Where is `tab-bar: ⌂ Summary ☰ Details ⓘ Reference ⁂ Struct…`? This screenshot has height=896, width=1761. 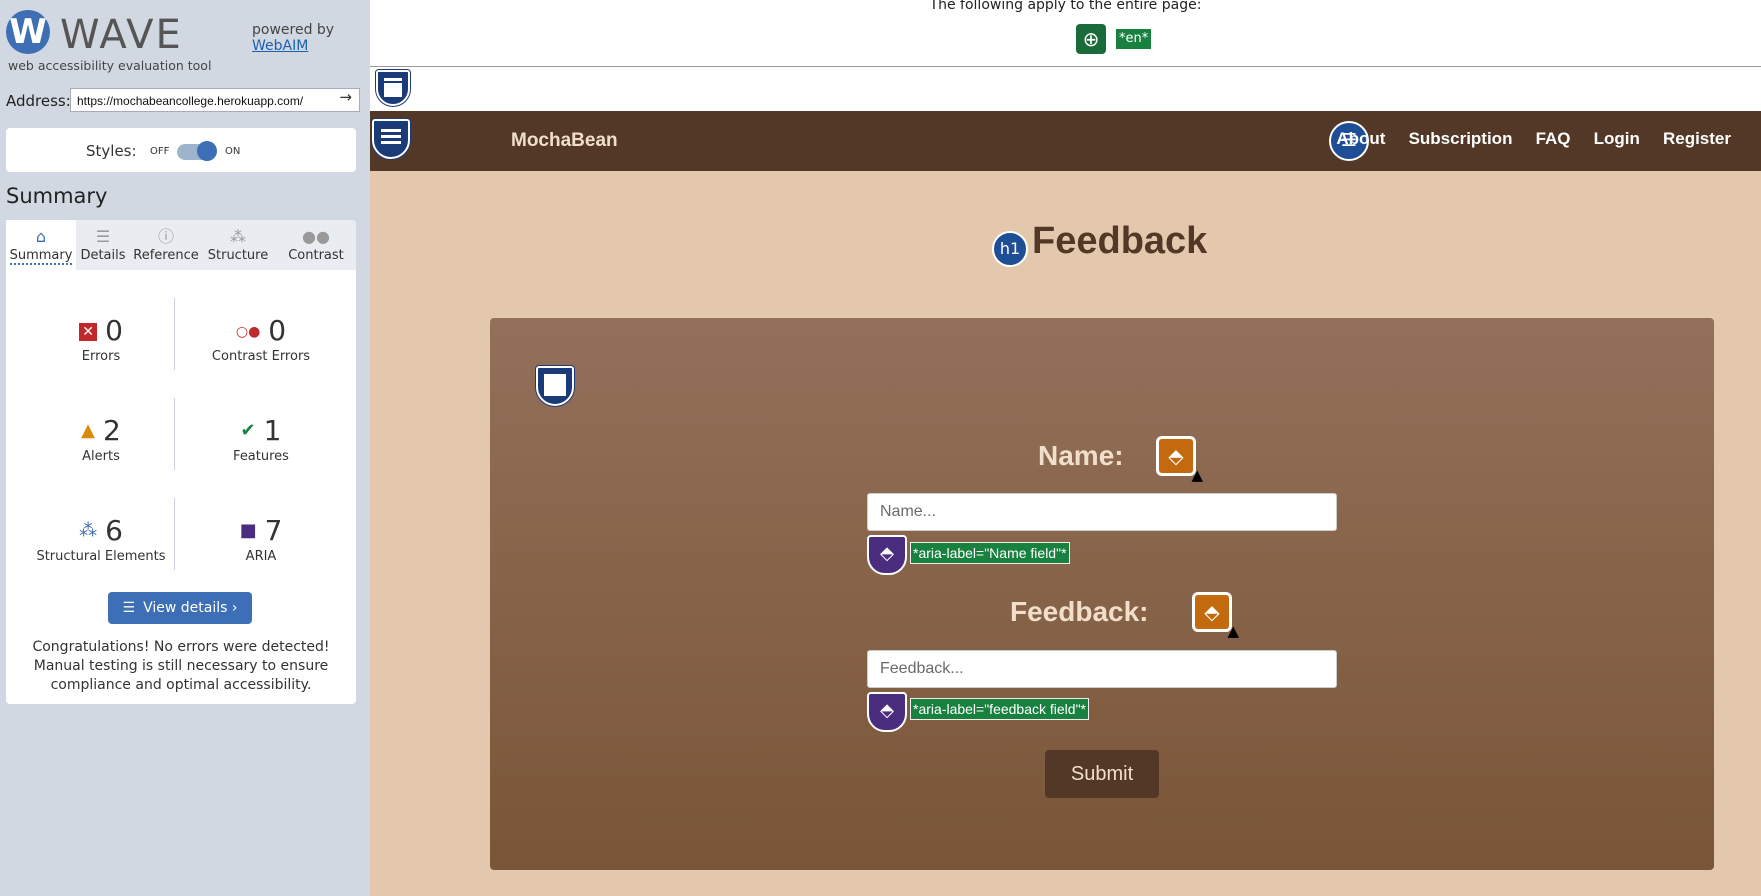
tab-bar: ⌂ Summary ☰ Details ⓘ Reference ⁂ Struct… is located at coordinates (181, 245).